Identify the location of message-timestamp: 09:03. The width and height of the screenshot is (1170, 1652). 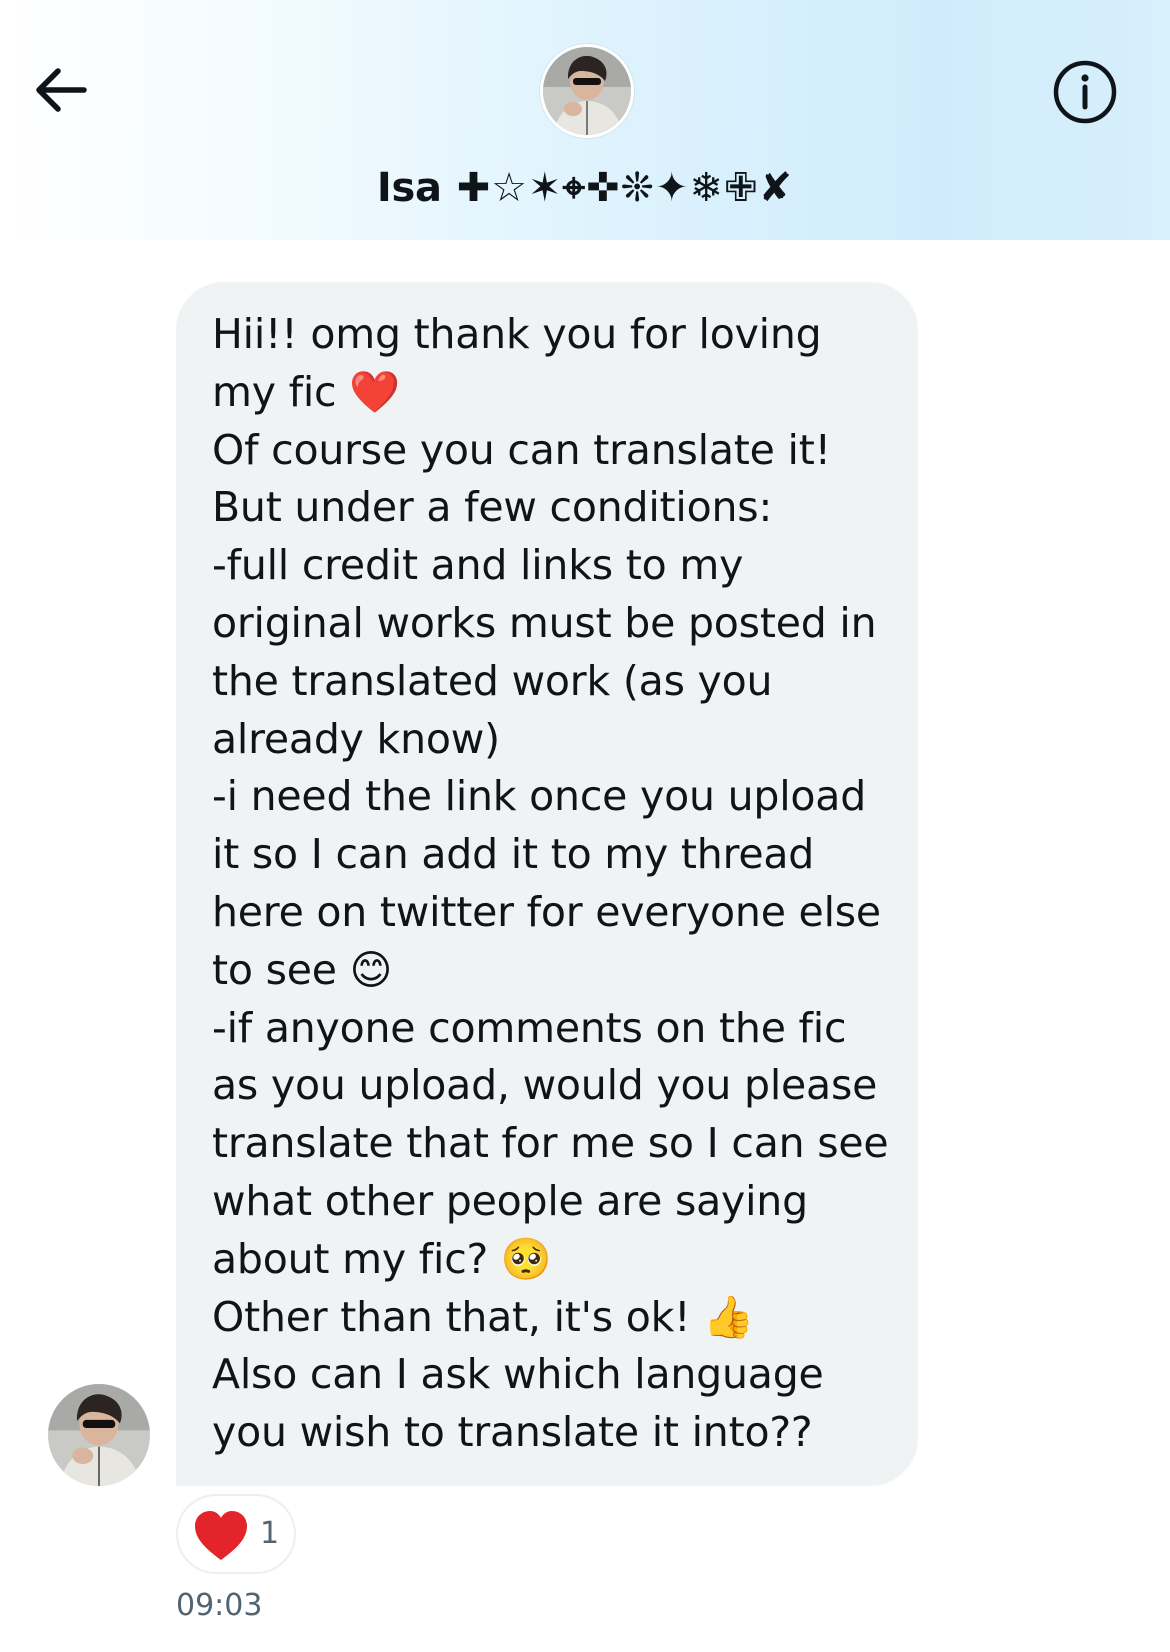
(219, 1605).